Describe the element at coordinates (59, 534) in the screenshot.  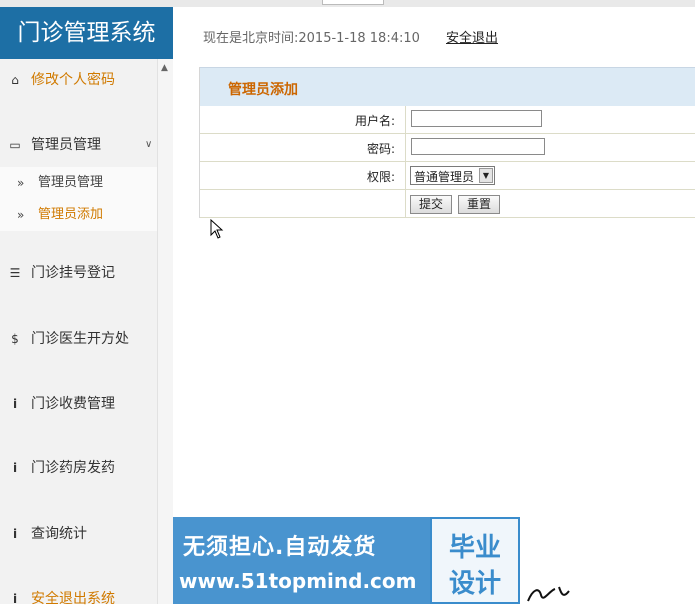
I see `sidebar-item-label: 查询统计` at that location.